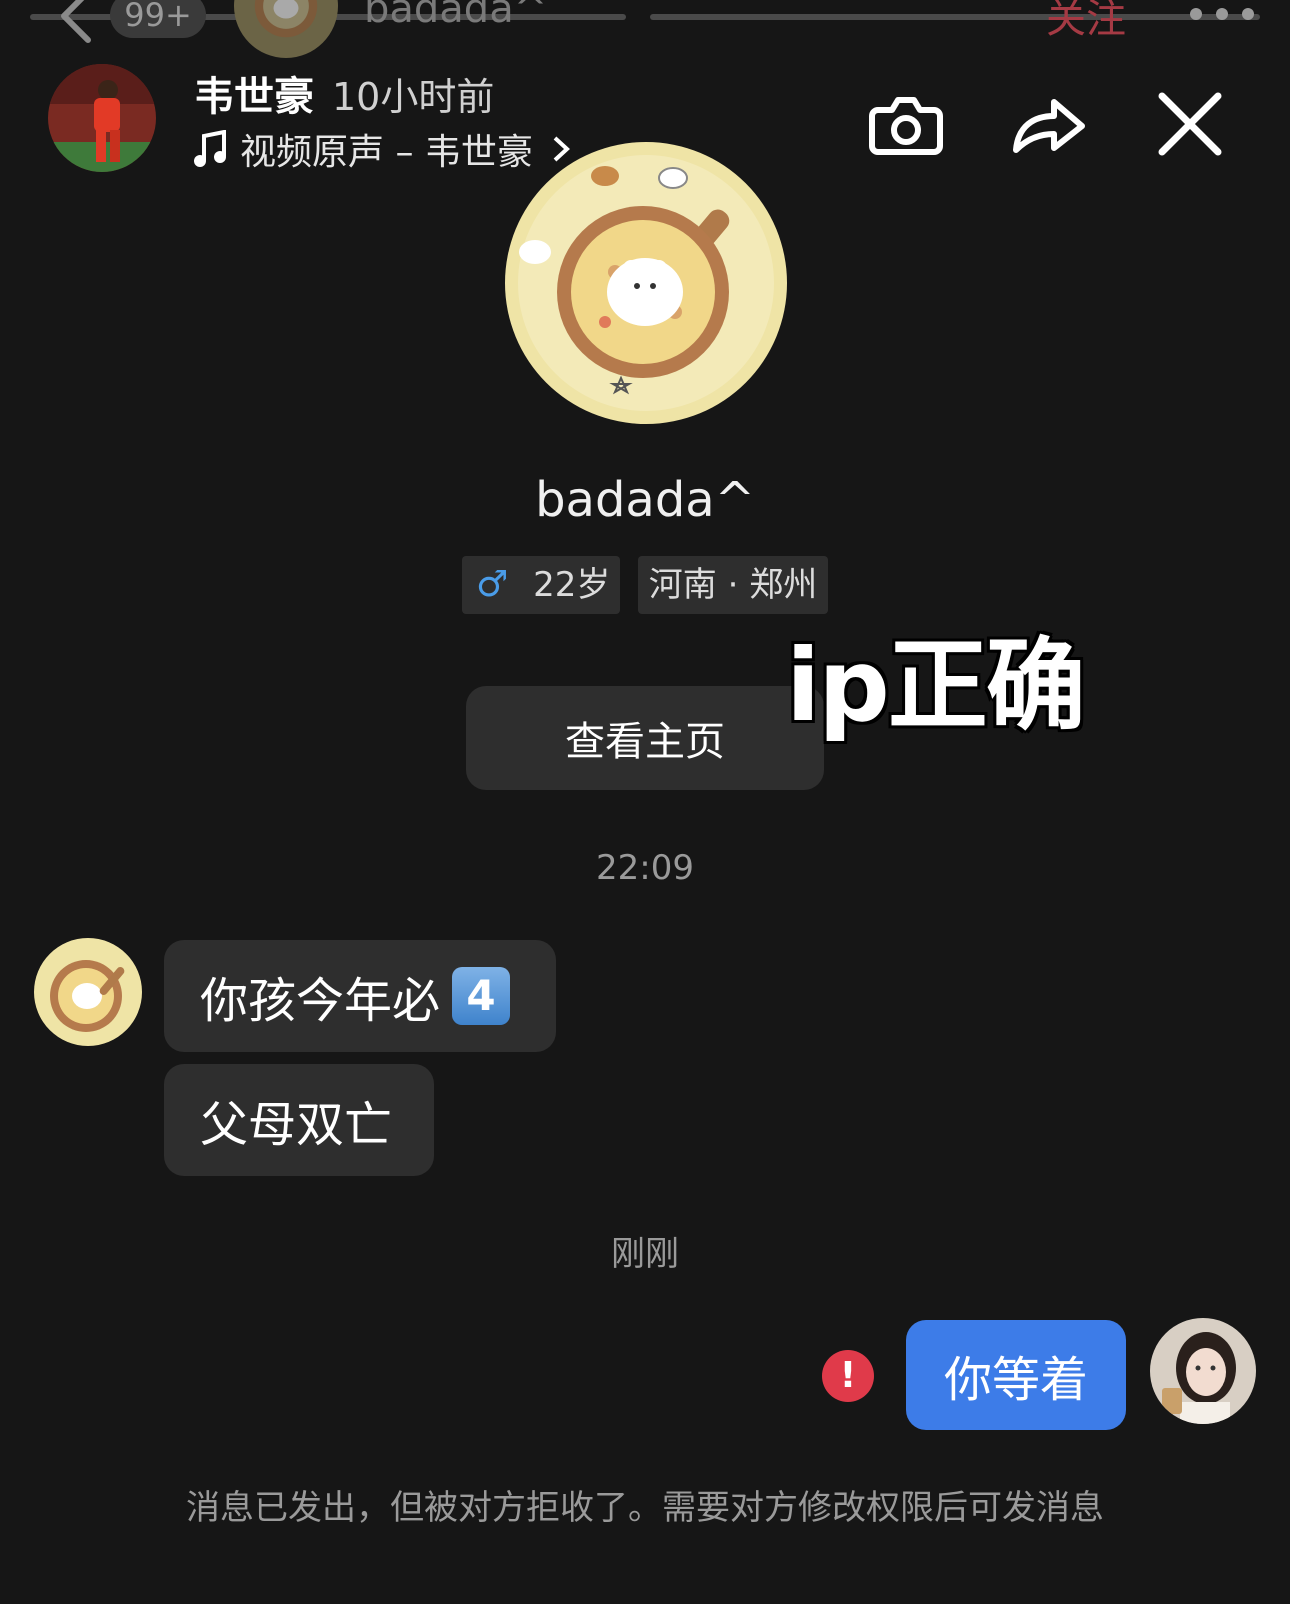  What do you see at coordinates (955, 17) in the screenshot?
I see `top-progress-bar-right` at bounding box center [955, 17].